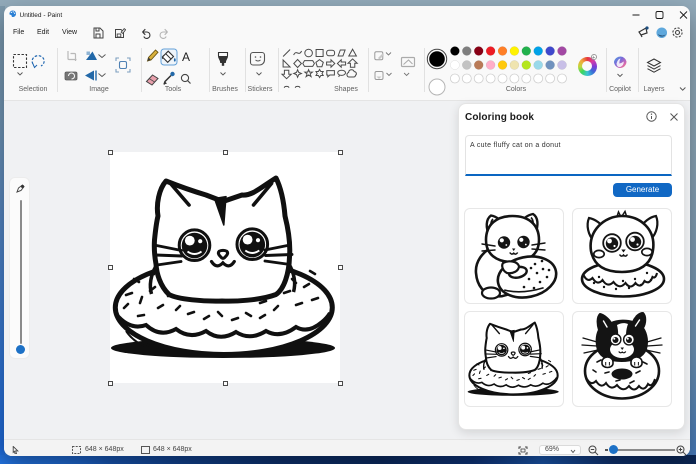 Image resolution: width=696 pixels, height=464 pixels. What do you see at coordinates (186, 57) in the screenshot?
I see `svg-text: A` at bounding box center [186, 57].